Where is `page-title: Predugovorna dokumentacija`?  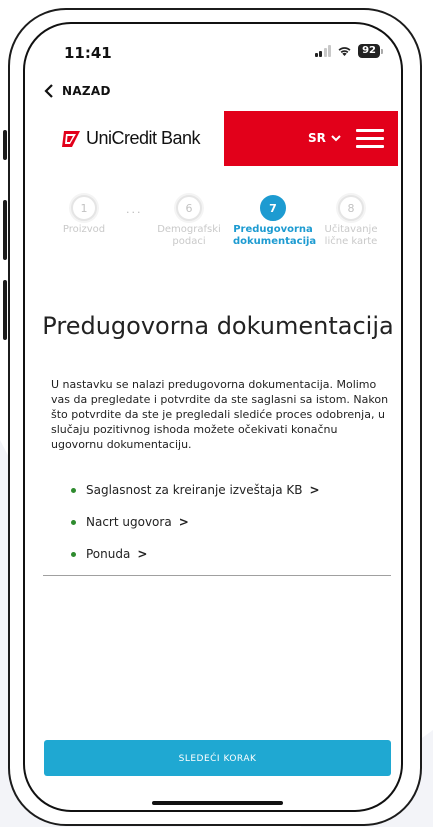
page-title: Predugovorna dokumentacija is located at coordinates (218, 326).